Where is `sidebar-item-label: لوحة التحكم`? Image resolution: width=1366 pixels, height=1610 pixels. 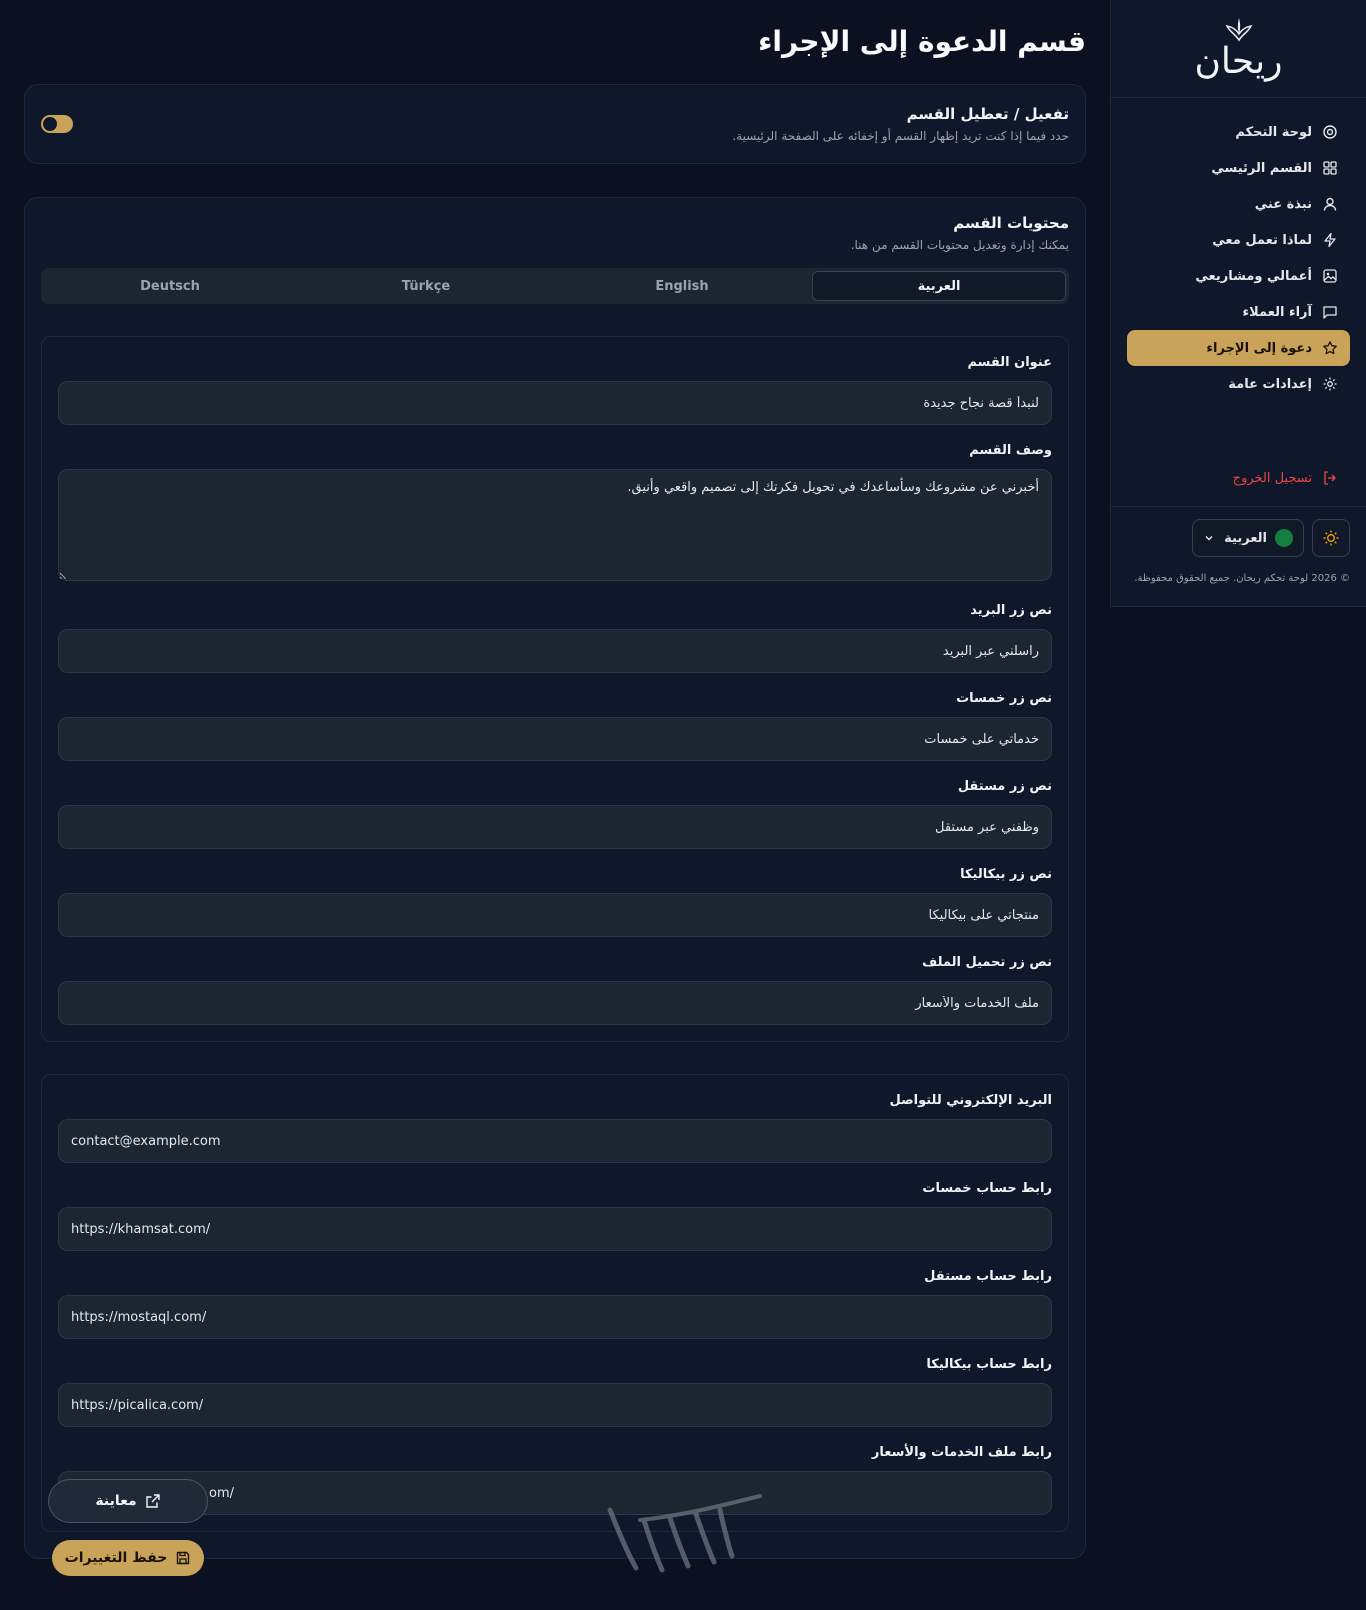 sidebar-item-label: لوحة التحكم is located at coordinates (1273, 132).